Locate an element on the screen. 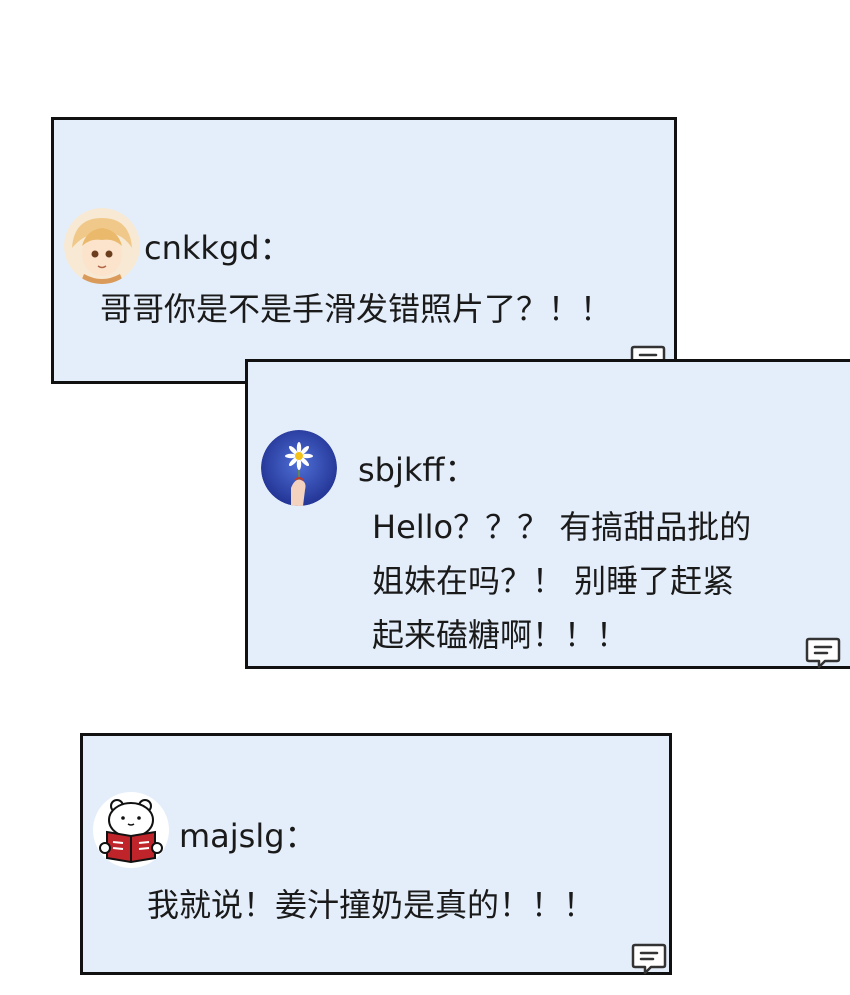 This screenshot has height=995, width=850. anime-boy-avatar-icon is located at coordinates (102, 246).